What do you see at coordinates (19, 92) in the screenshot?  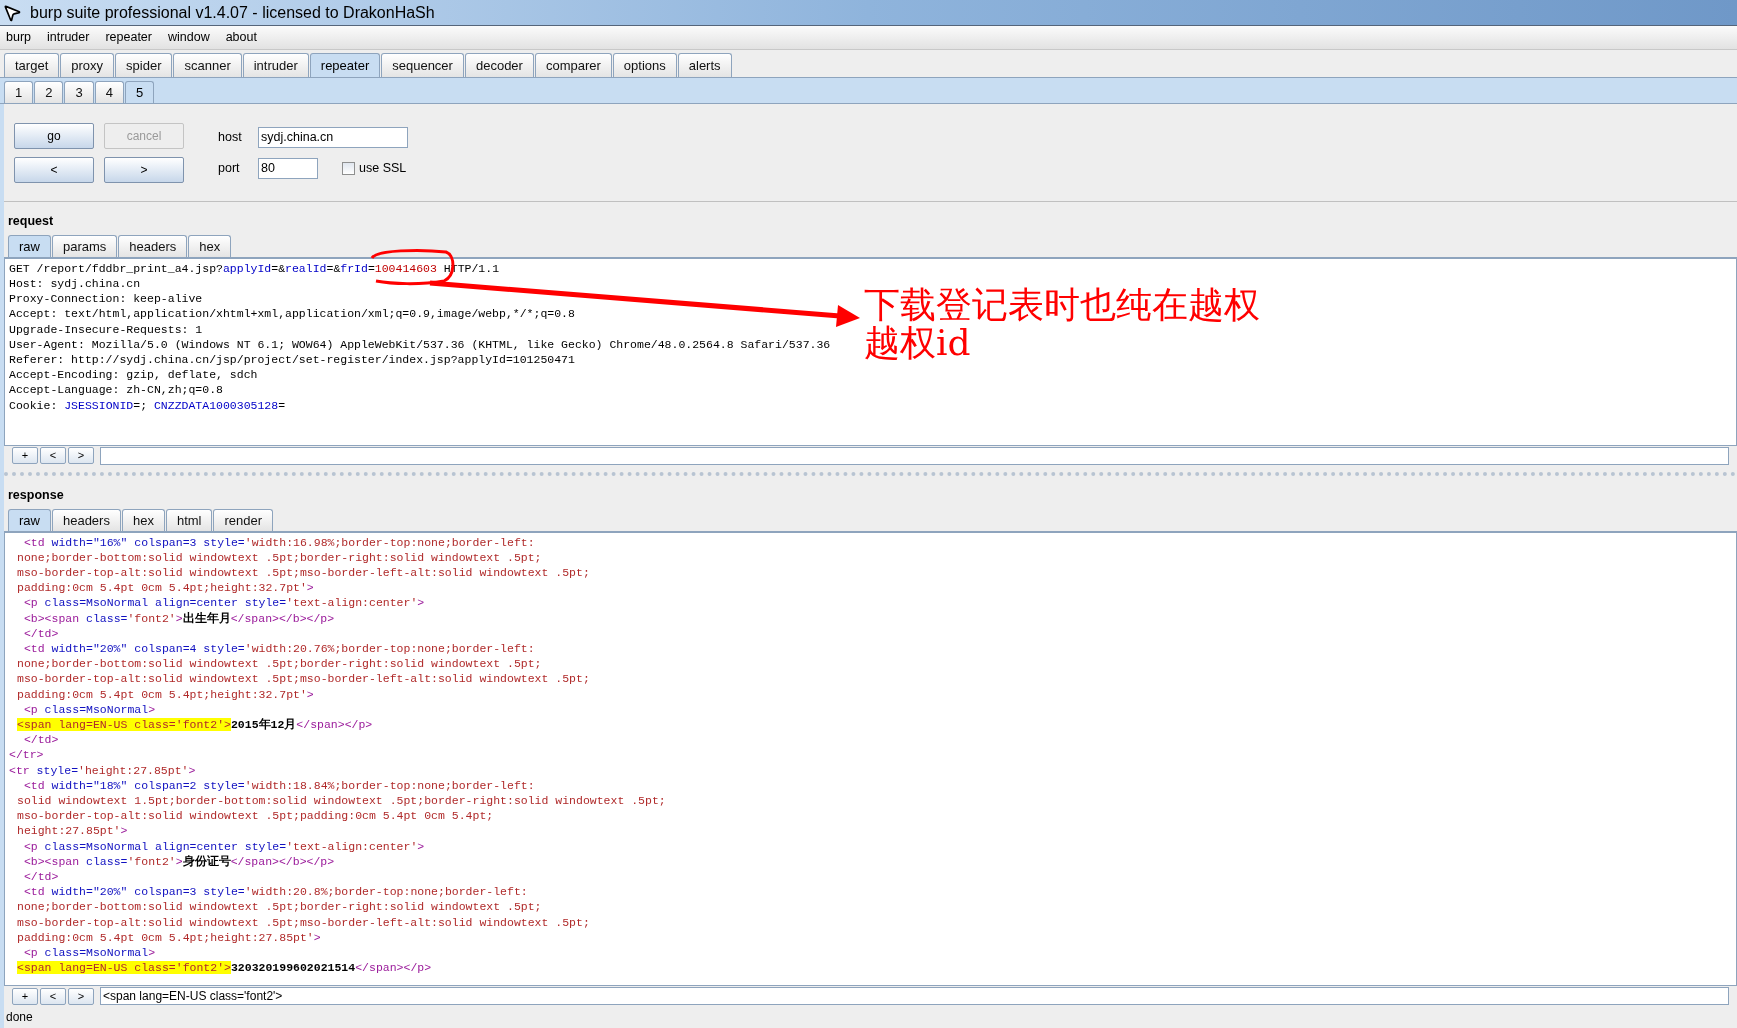 I see `tab: 1` at bounding box center [19, 92].